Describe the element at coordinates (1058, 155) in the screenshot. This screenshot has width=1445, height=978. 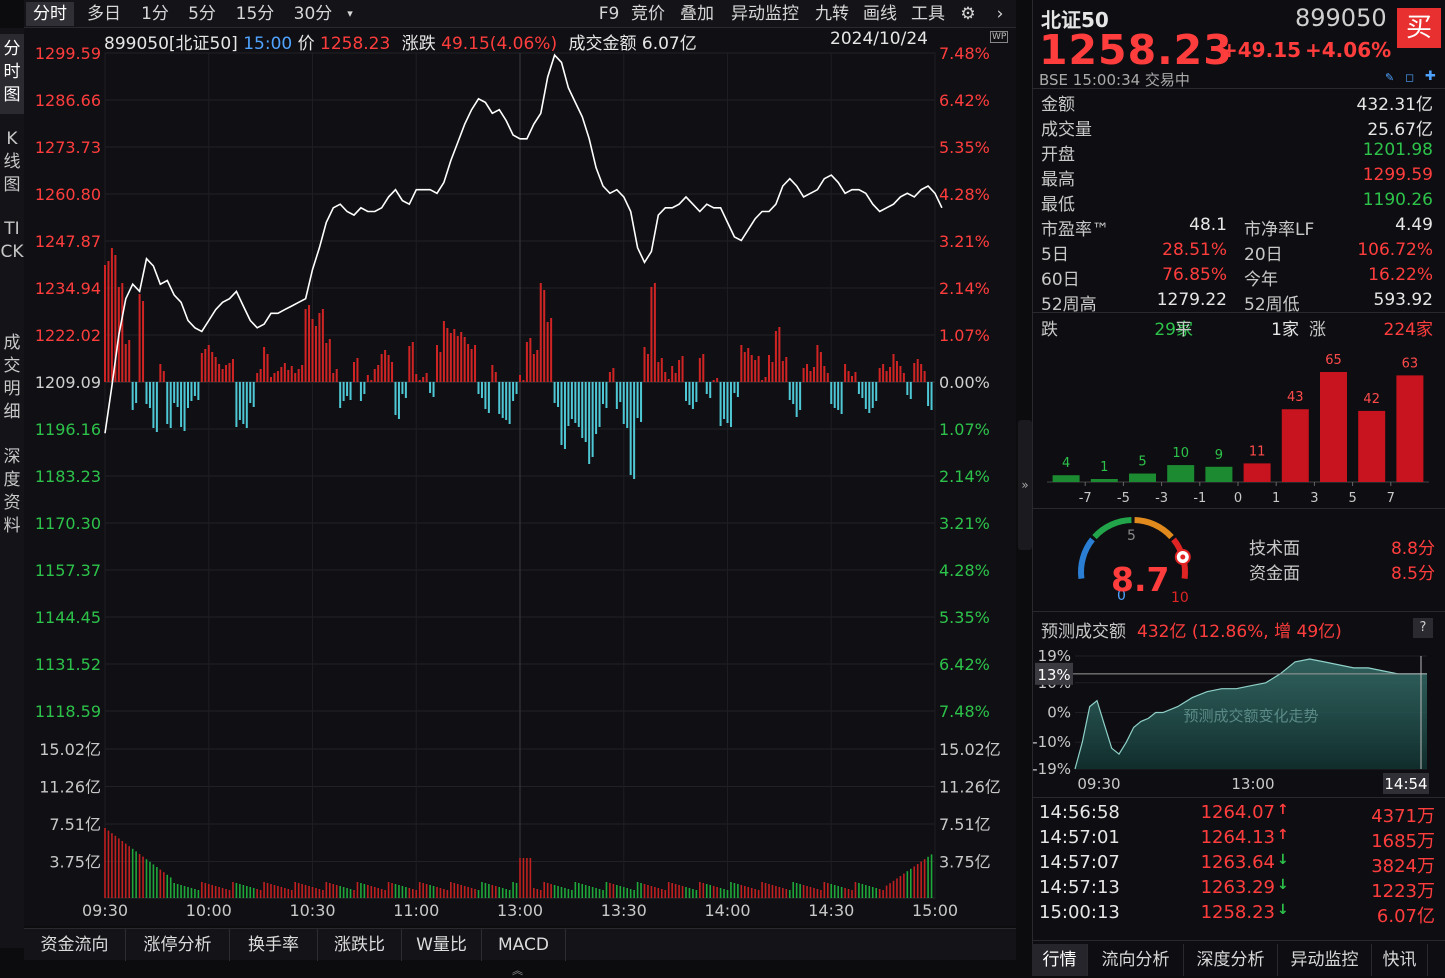
I see `stat-label: 开盘` at that location.